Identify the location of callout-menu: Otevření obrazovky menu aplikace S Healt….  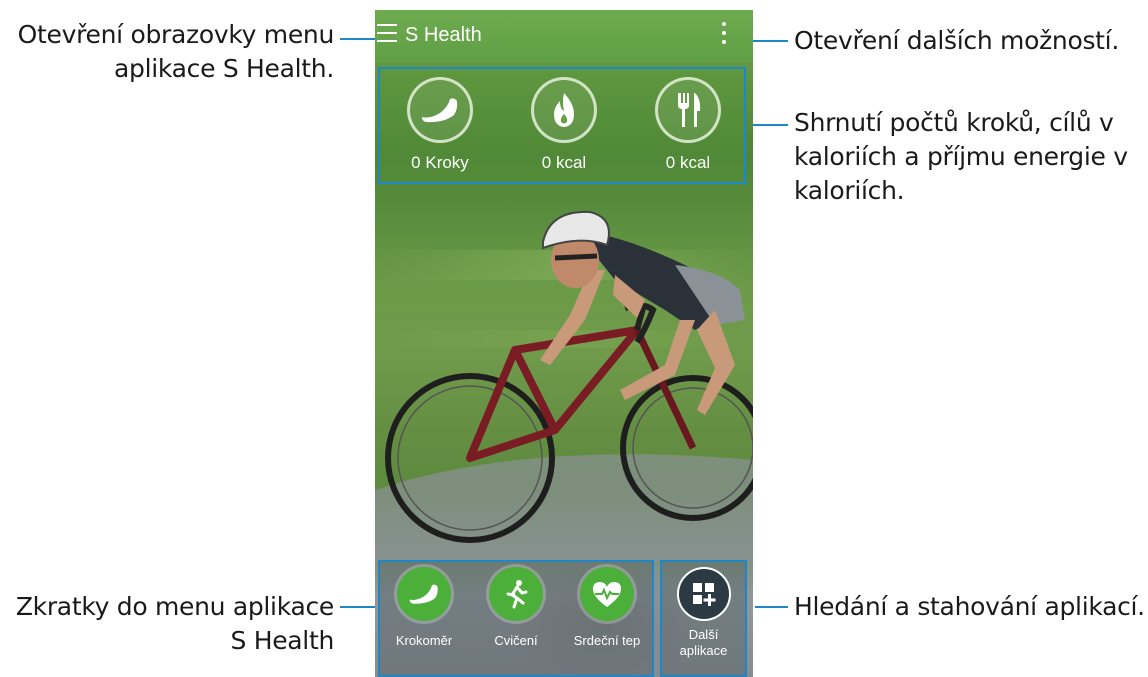
(176, 51).